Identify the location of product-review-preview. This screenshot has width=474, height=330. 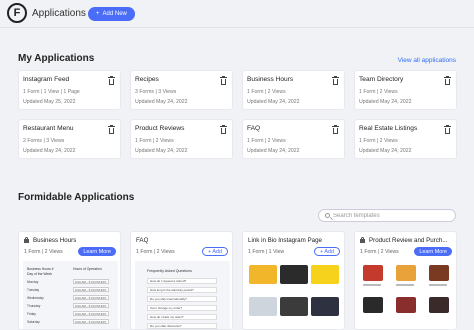
(406, 295).